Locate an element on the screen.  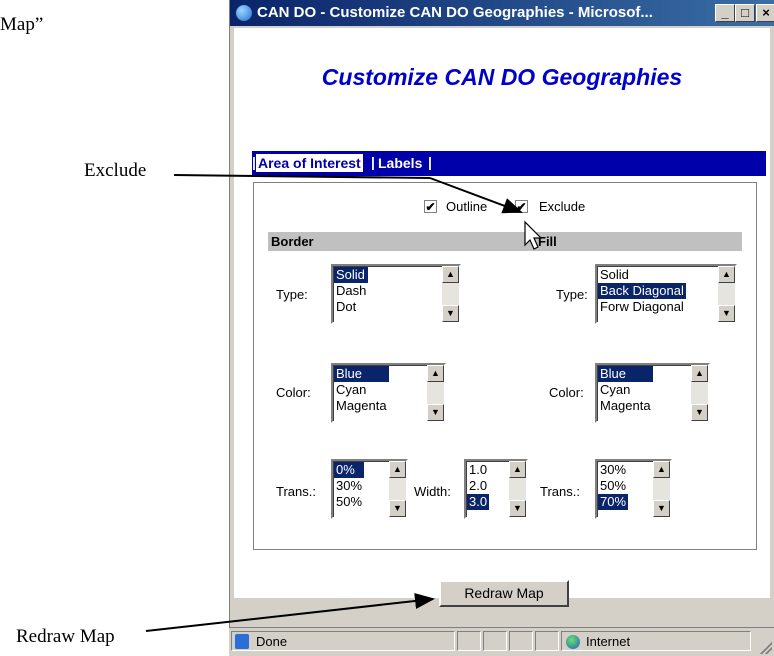
fill-color-listbox: Blue Cyan Magenta ▲ ▼ is located at coordinates (652, 393).